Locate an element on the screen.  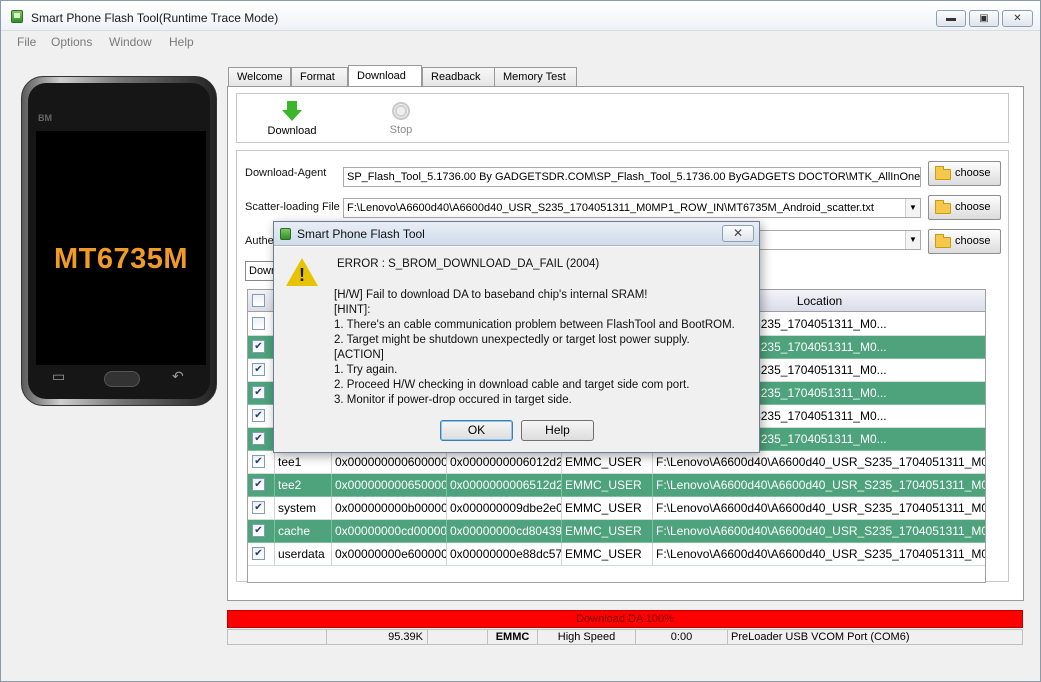
name-cell: tee2 is located at coordinates (303, 485).